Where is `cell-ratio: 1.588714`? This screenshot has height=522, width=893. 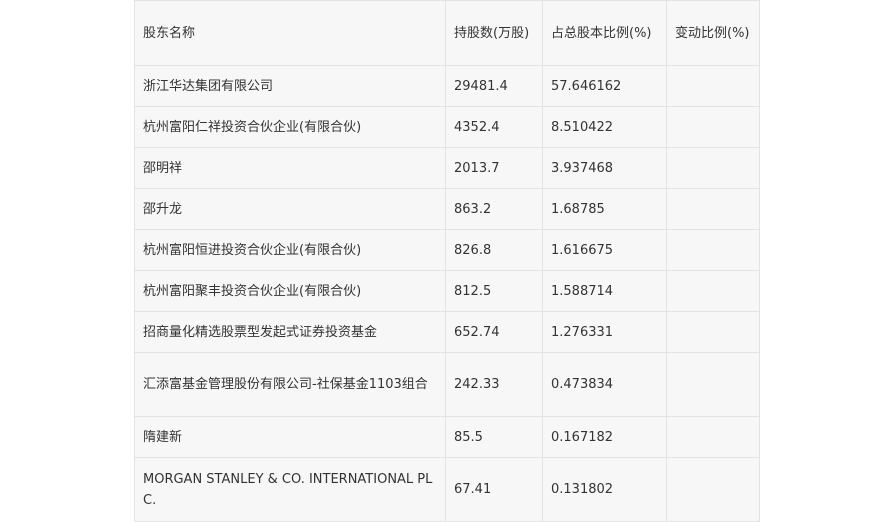 cell-ratio: 1.588714 is located at coordinates (604, 291).